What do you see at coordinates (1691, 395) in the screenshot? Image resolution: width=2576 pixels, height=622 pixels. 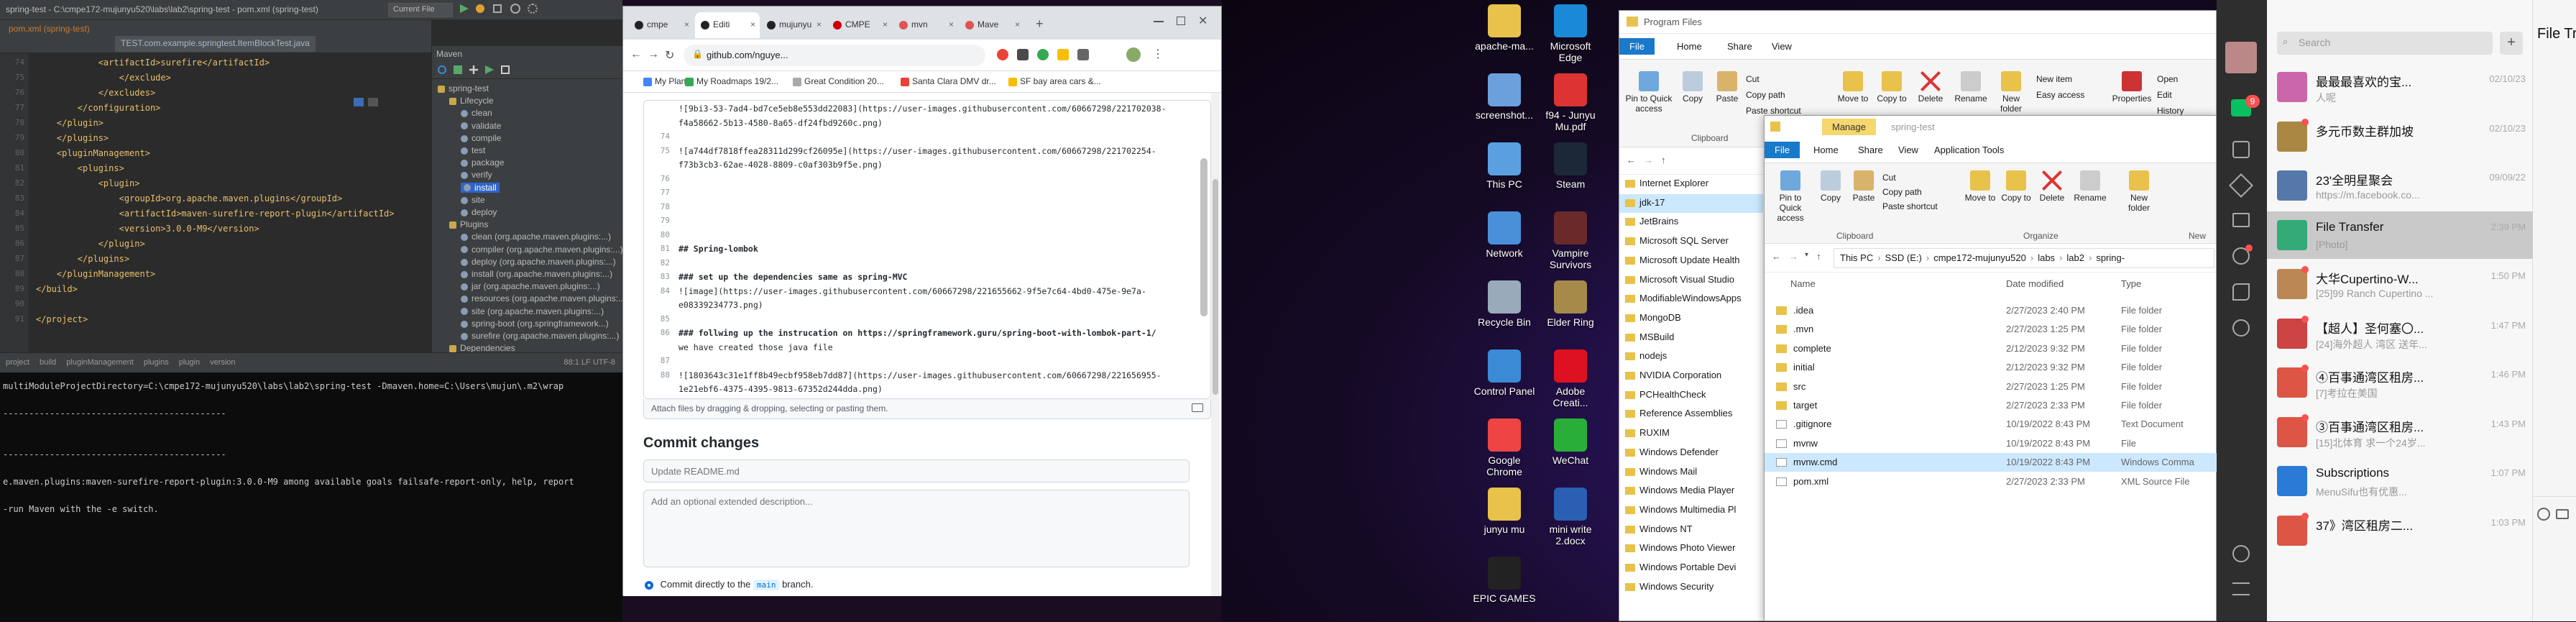 I see `folder-row: PCHealthCheck` at bounding box center [1691, 395].